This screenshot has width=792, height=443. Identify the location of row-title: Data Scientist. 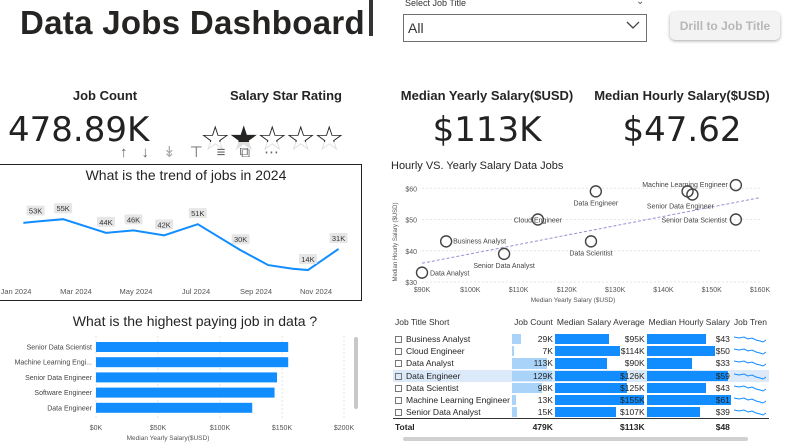
(452, 388).